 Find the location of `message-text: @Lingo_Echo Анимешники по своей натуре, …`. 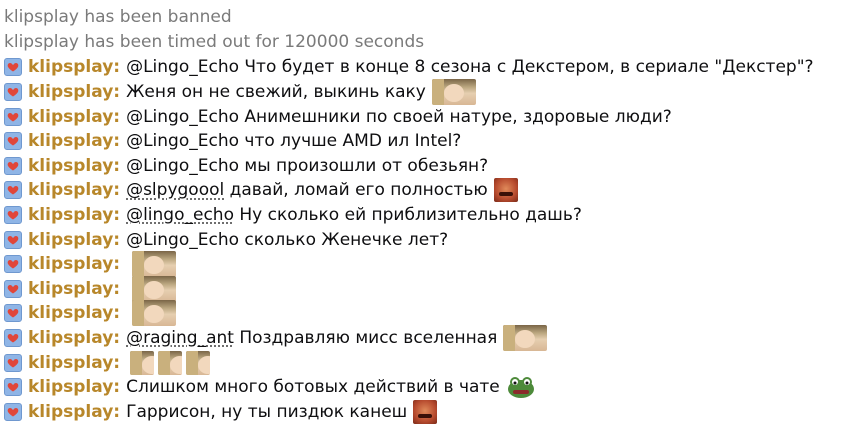

message-text: @Lingo_Echo Анимешники по своей натуре, … is located at coordinates (399, 116).